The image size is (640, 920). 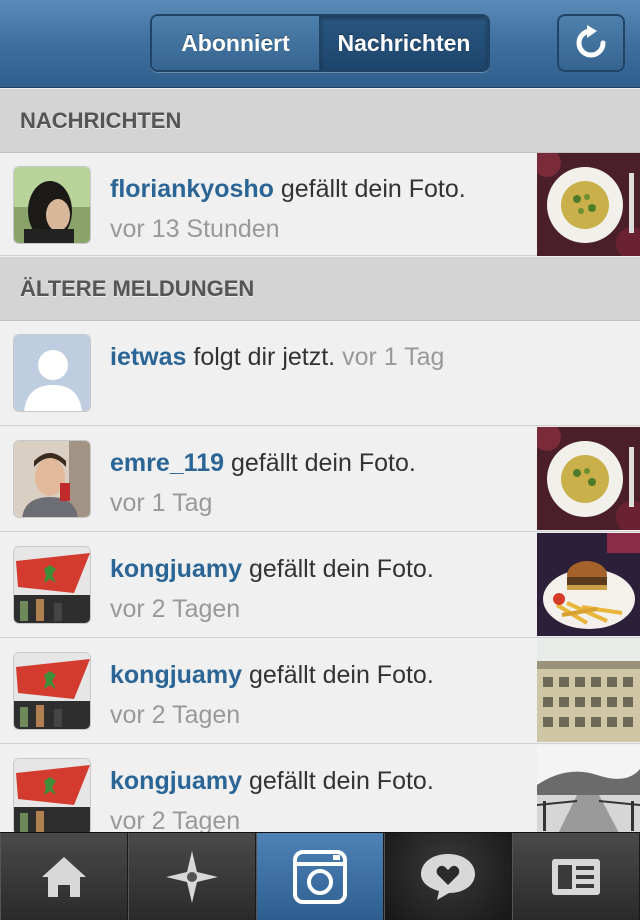 I want to click on timestamp: vor 13 Stunden, so click(x=195, y=229).